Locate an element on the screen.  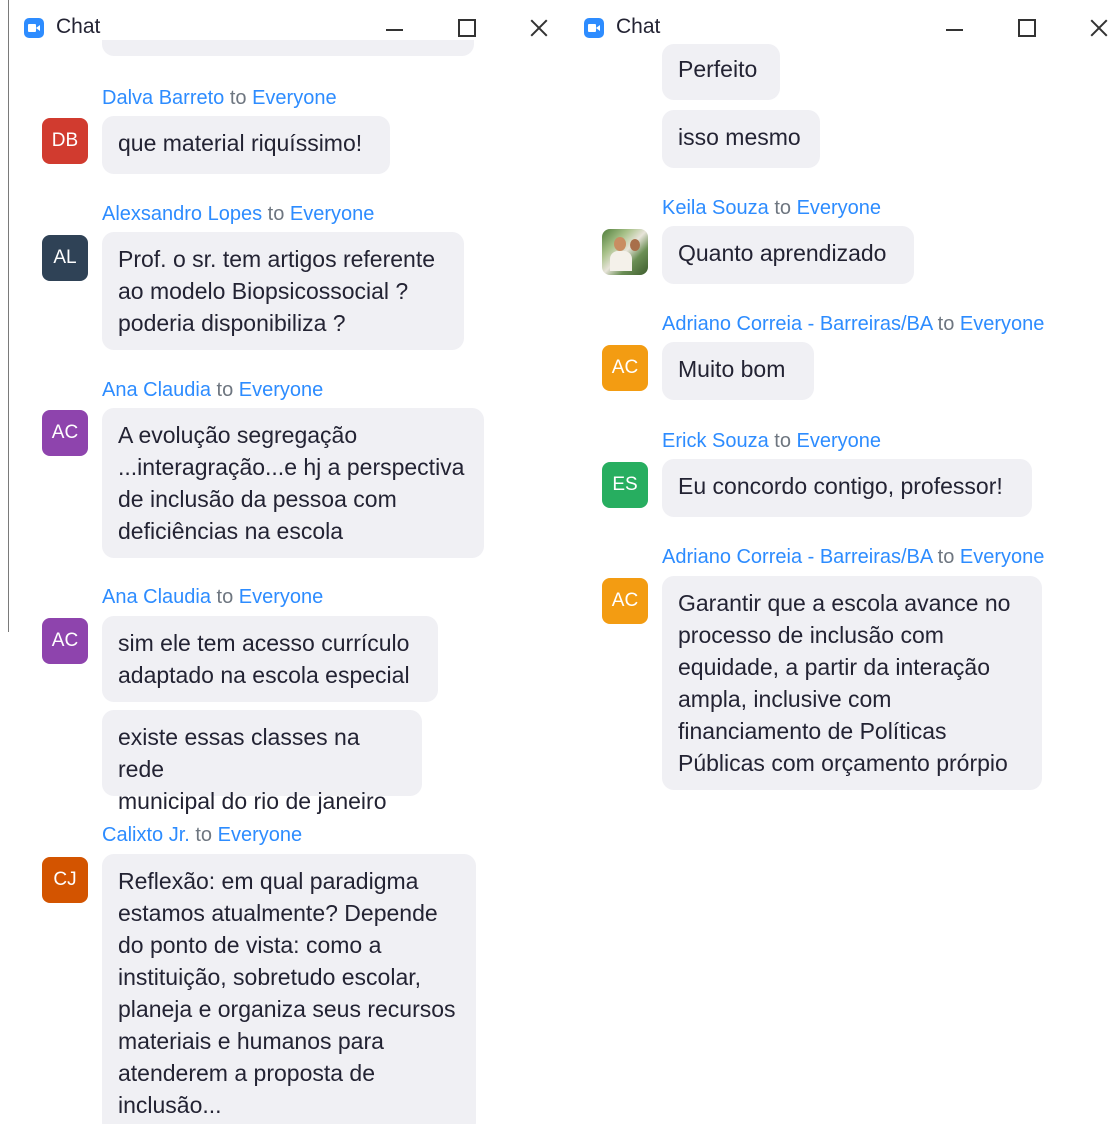
title-bar: Chat is located at coordinates (835, 28).